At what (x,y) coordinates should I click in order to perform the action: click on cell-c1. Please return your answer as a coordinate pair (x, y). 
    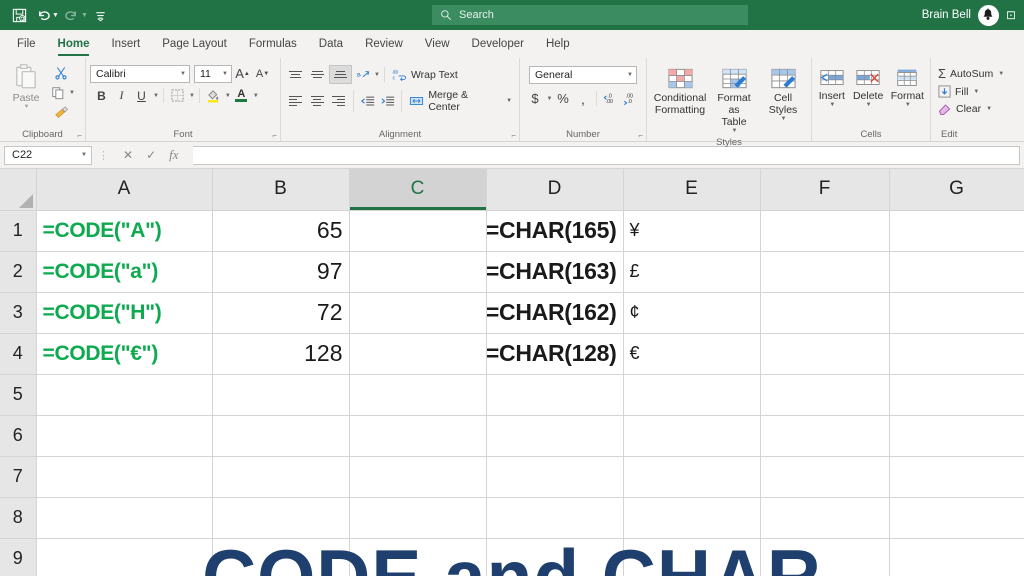
    Looking at the image, I should click on (418, 231).